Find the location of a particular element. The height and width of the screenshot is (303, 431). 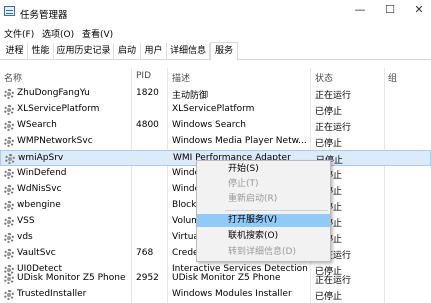

table-row: XLServicePlatform XLServicePlatform 已停止 is located at coordinates (215, 110).